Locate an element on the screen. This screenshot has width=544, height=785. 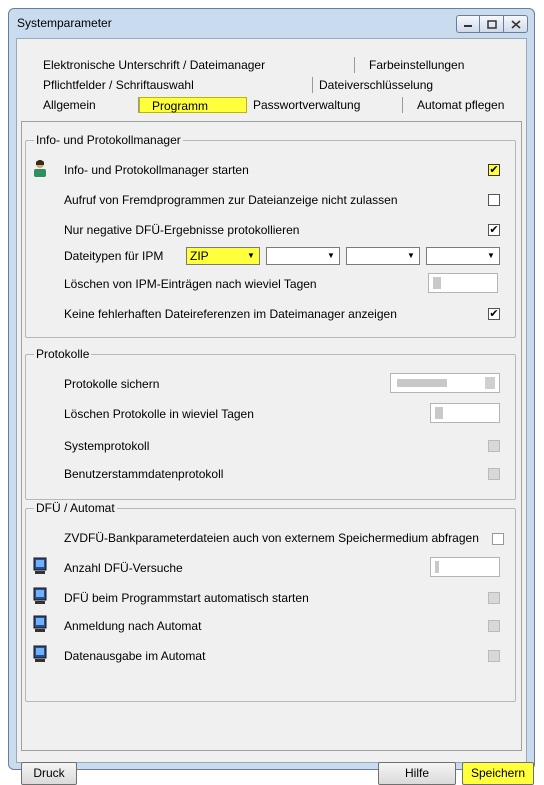
label-datenausgabe-automat: Datenausgabe im Automat is located at coordinates (135, 656).